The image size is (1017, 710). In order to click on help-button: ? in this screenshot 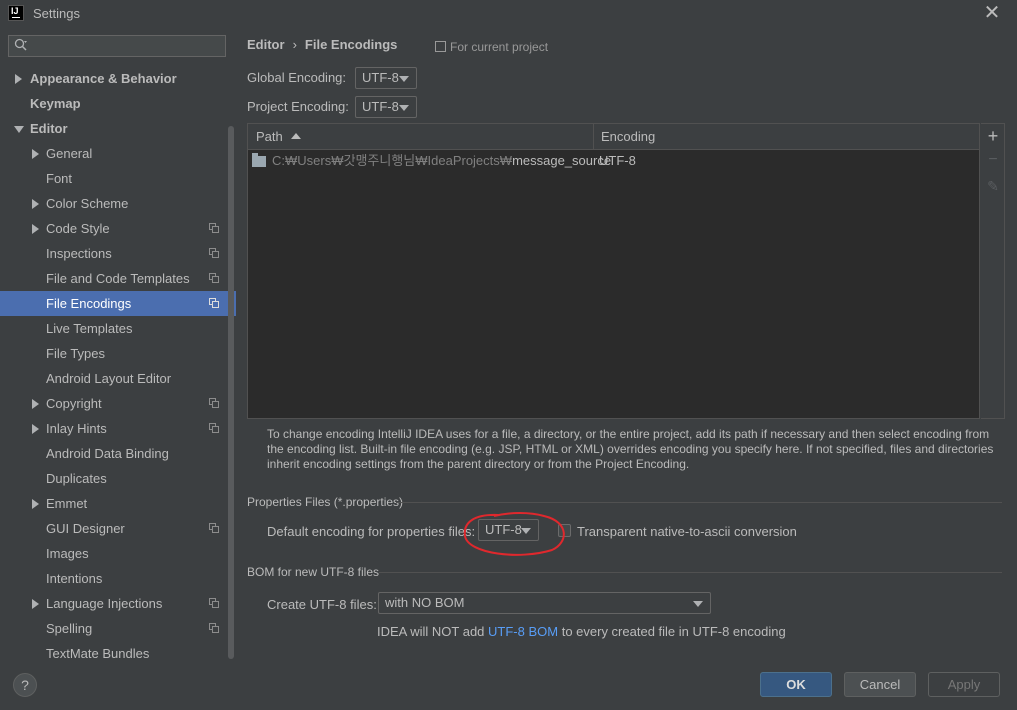, I will do `click(25, 685)`.